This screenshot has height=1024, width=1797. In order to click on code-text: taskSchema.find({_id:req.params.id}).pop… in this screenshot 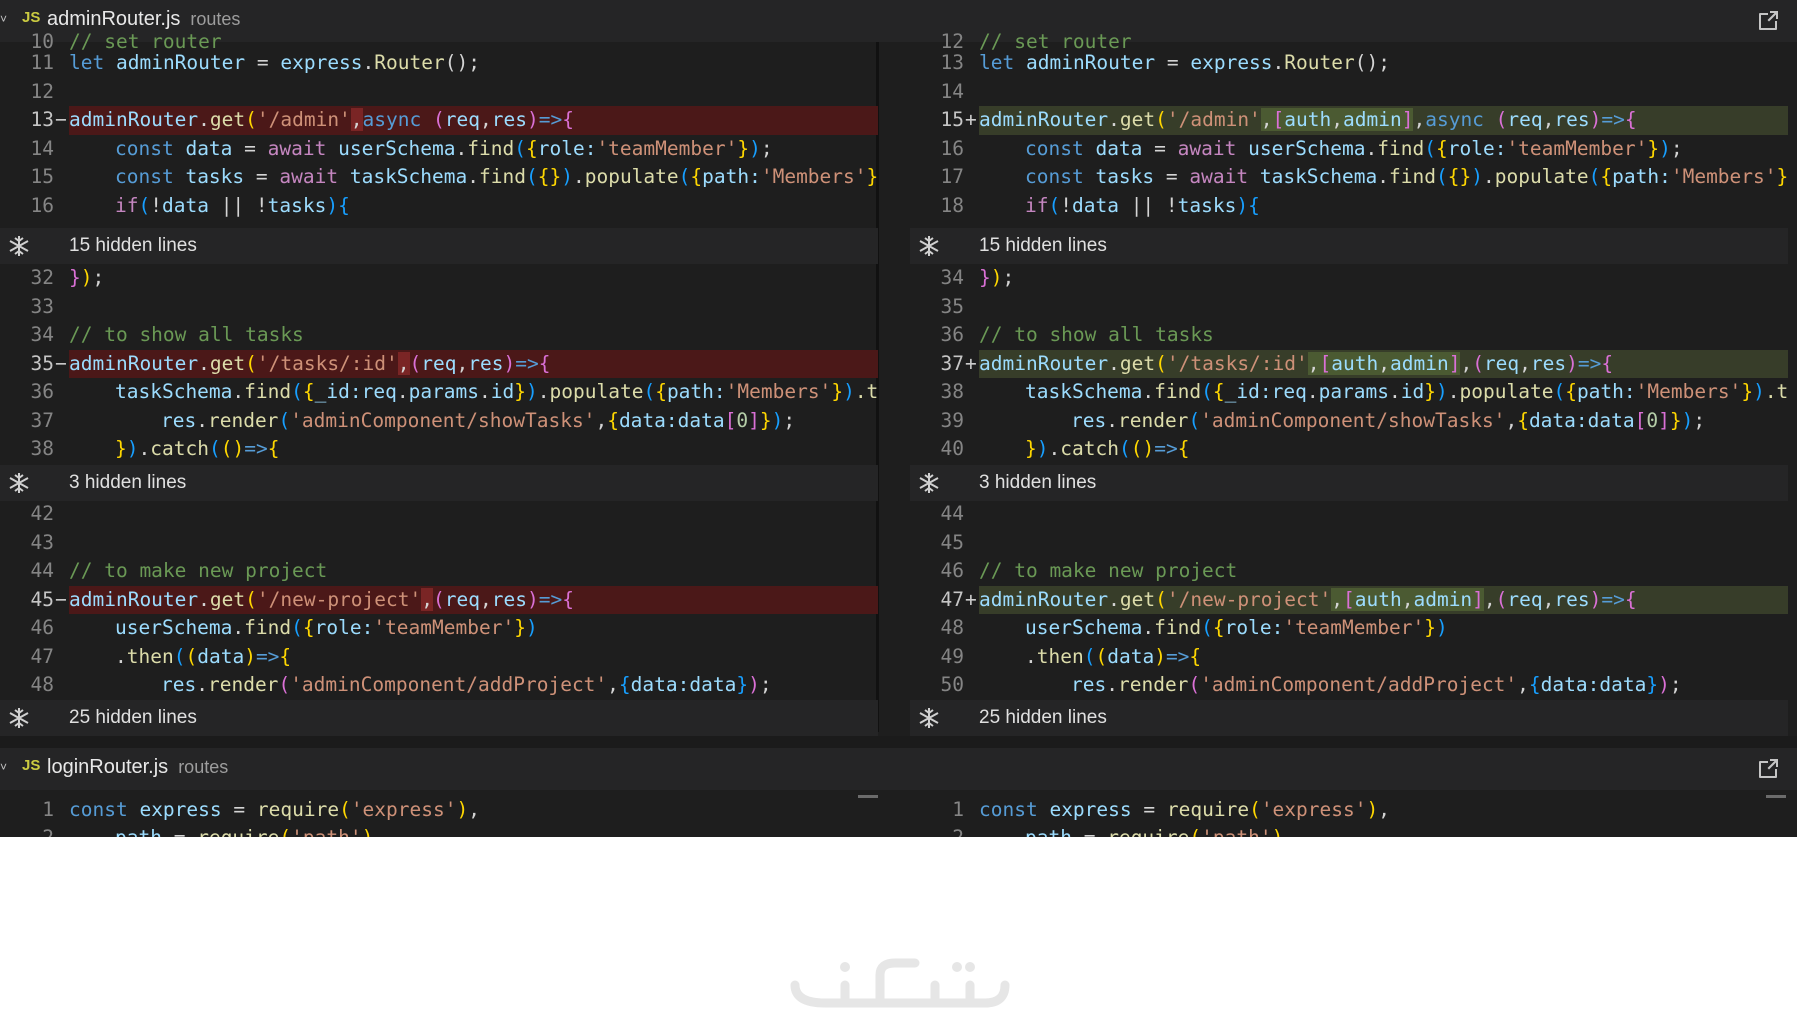, I will do `click(496, 391)`.